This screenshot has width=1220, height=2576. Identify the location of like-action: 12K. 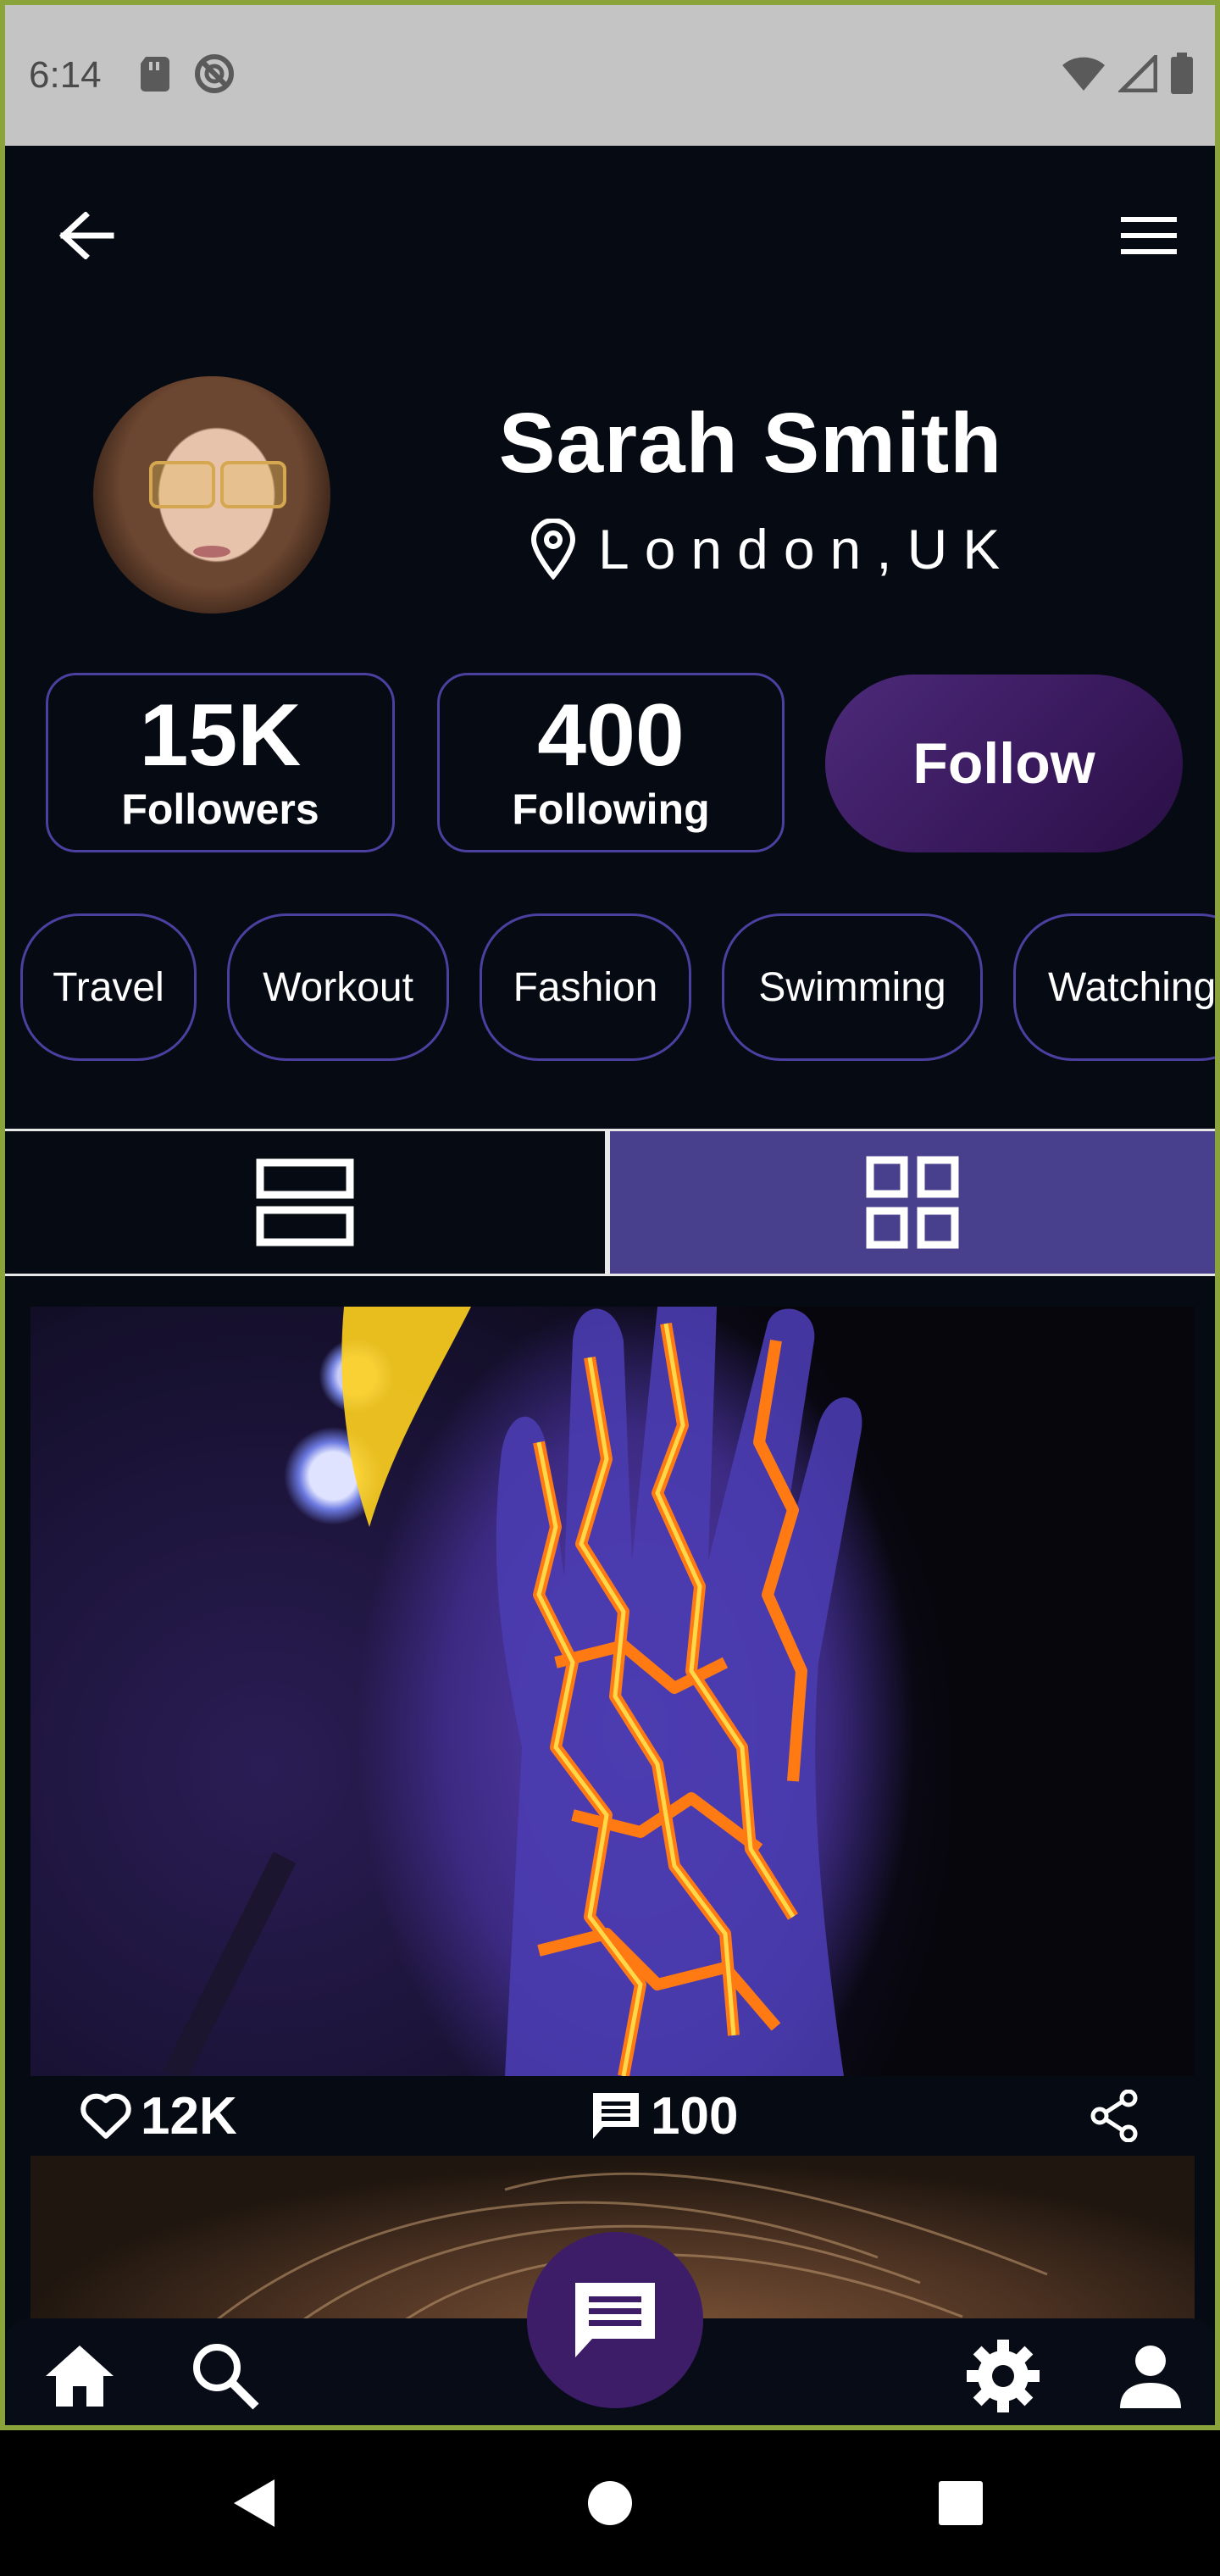
(158, 2116).